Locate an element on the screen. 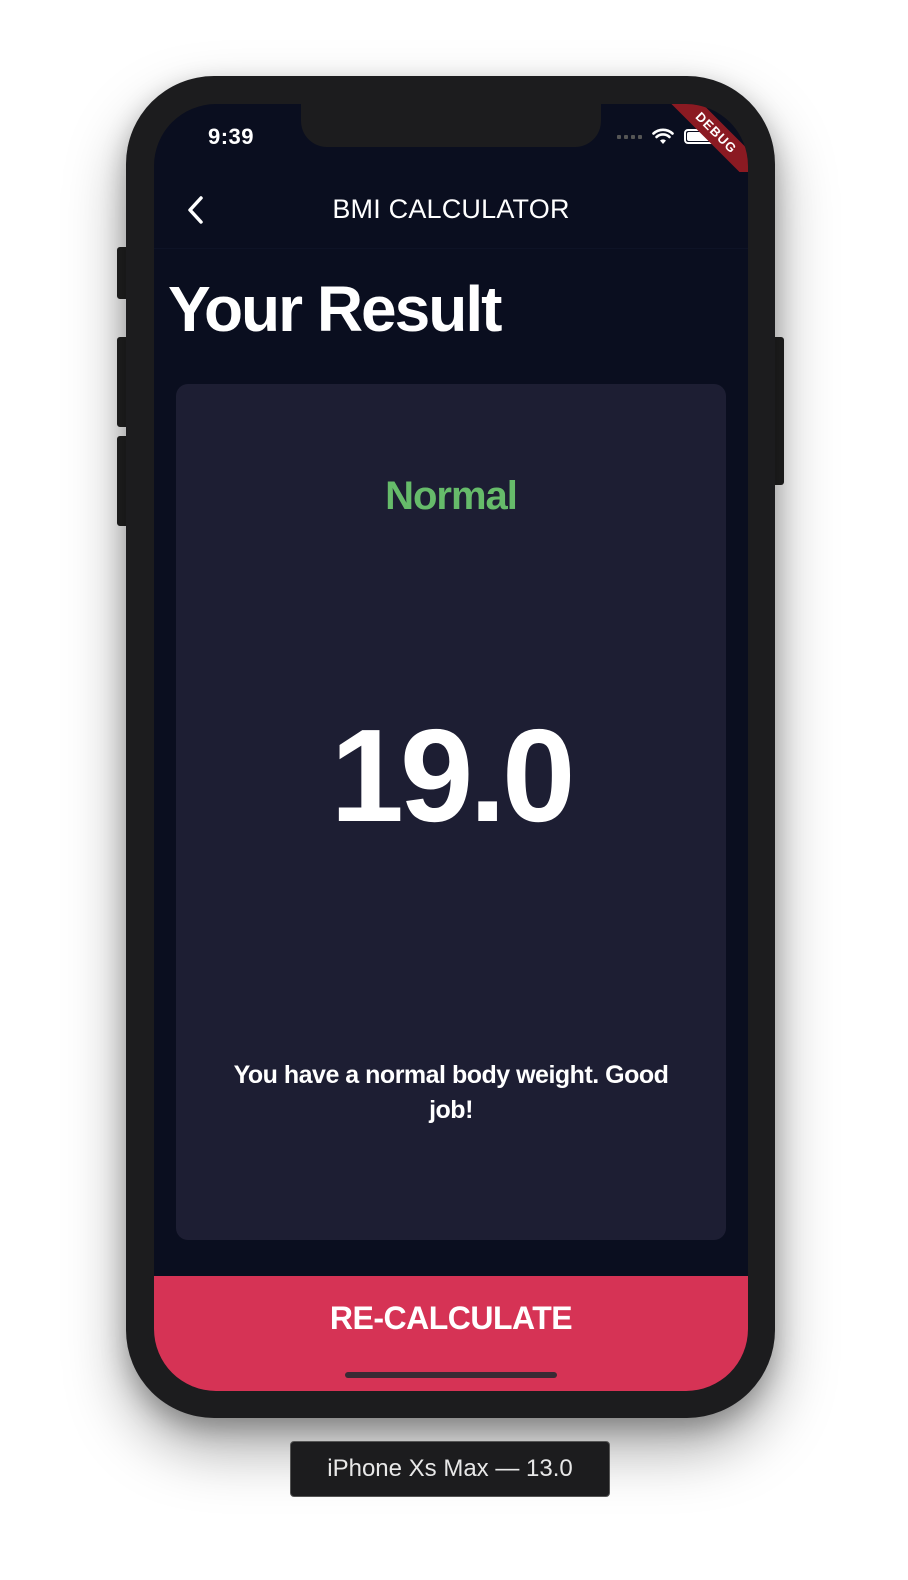  result-status: Normal is located at coordinates (451, 496).